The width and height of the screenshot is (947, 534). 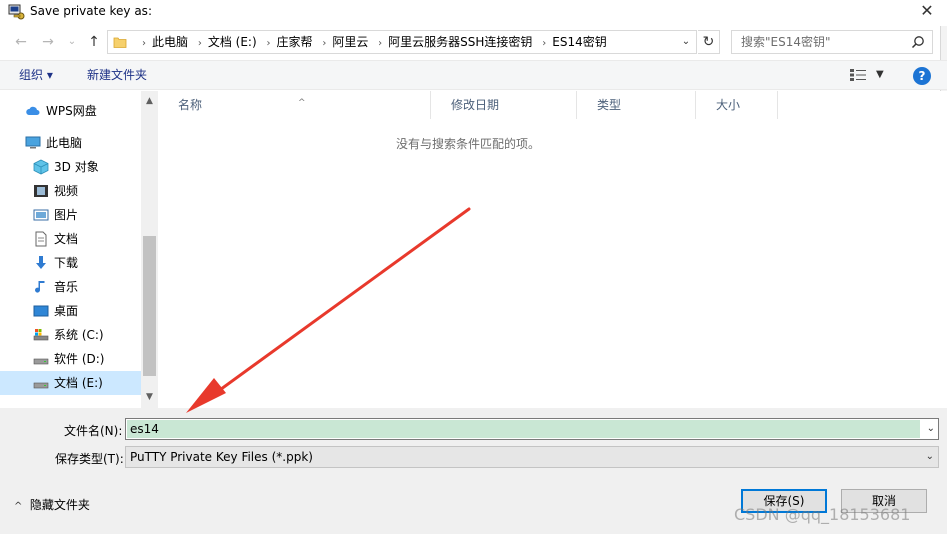 I want to click on sidebar-item-label: 系统 (C:), so click(x=79, y=335).